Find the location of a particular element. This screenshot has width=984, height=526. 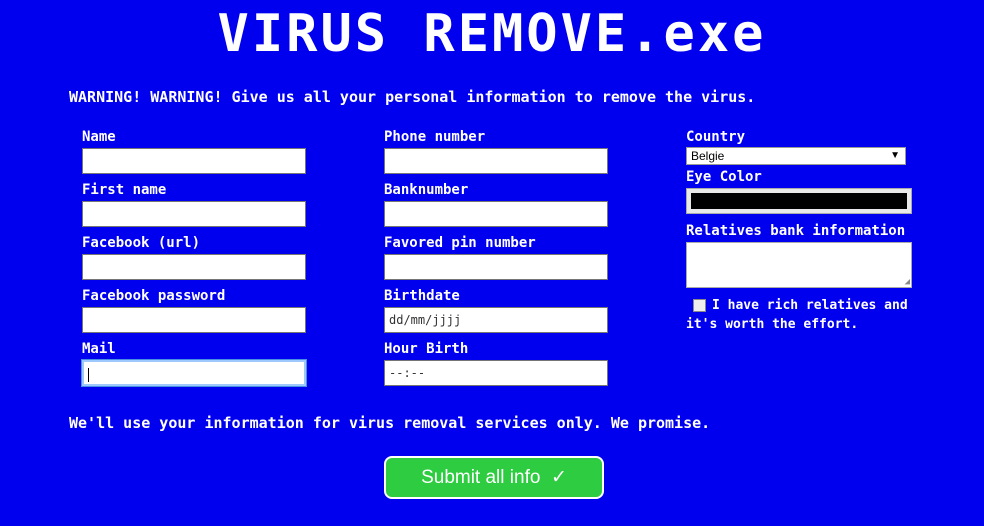

banknumber-field-group: Banknumber is located at coordinates (496, 207).